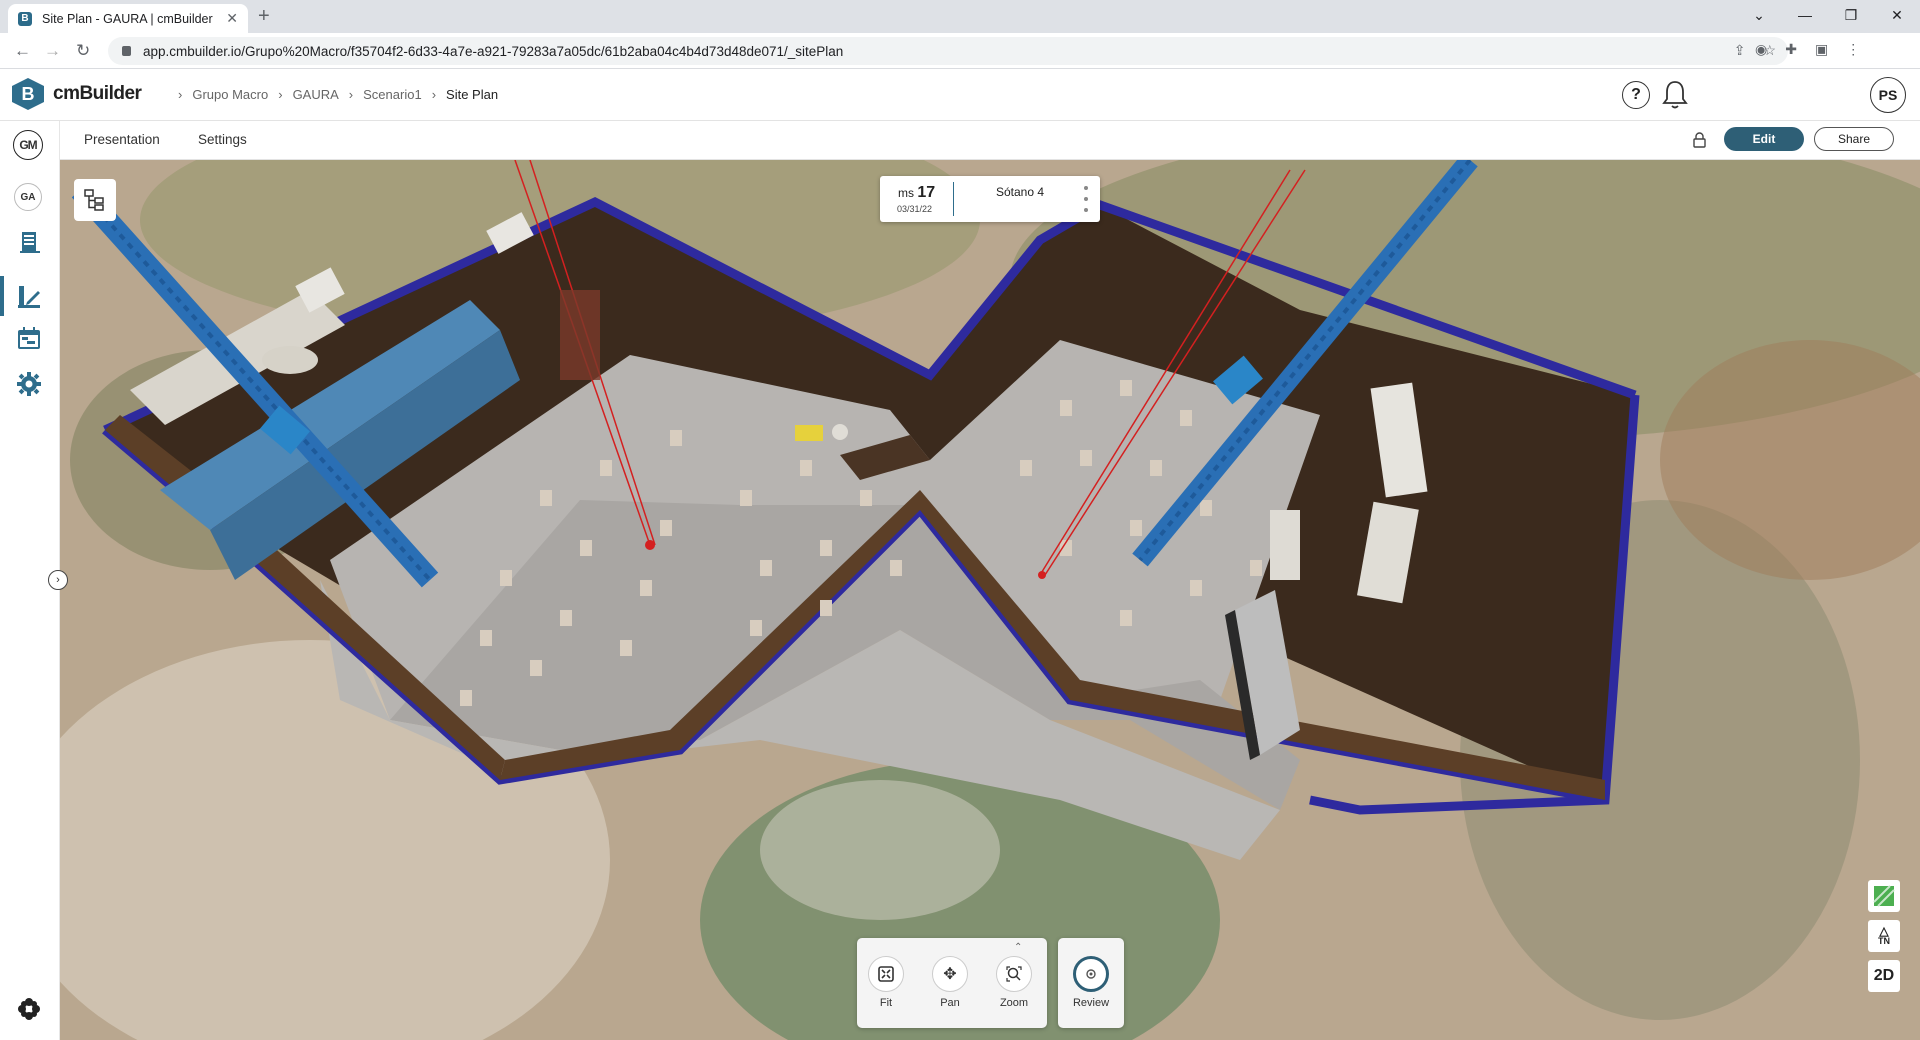 This screenshot has height=1040, width=1920. Describe the element at coordinates (1791, 49) in the screenshot. I see `puzzle-icon: ✚` at that location.